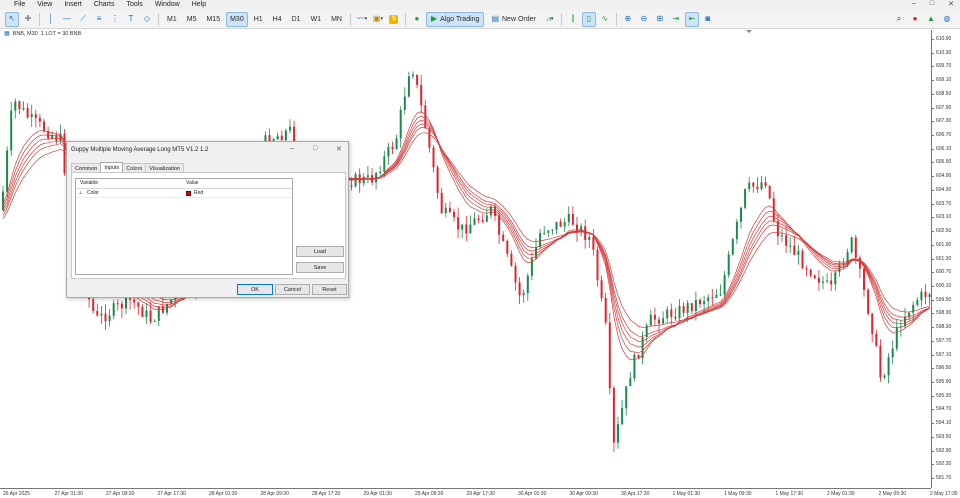 The height and width of the screenshot is (498, 960). I want to click on price-label: 591.70, so click(944, 478).